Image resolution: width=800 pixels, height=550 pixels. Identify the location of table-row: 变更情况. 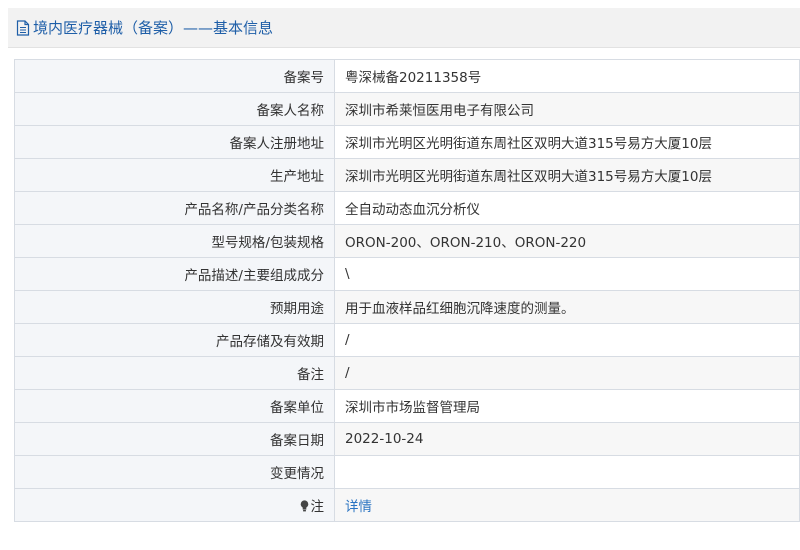
(407, 472).